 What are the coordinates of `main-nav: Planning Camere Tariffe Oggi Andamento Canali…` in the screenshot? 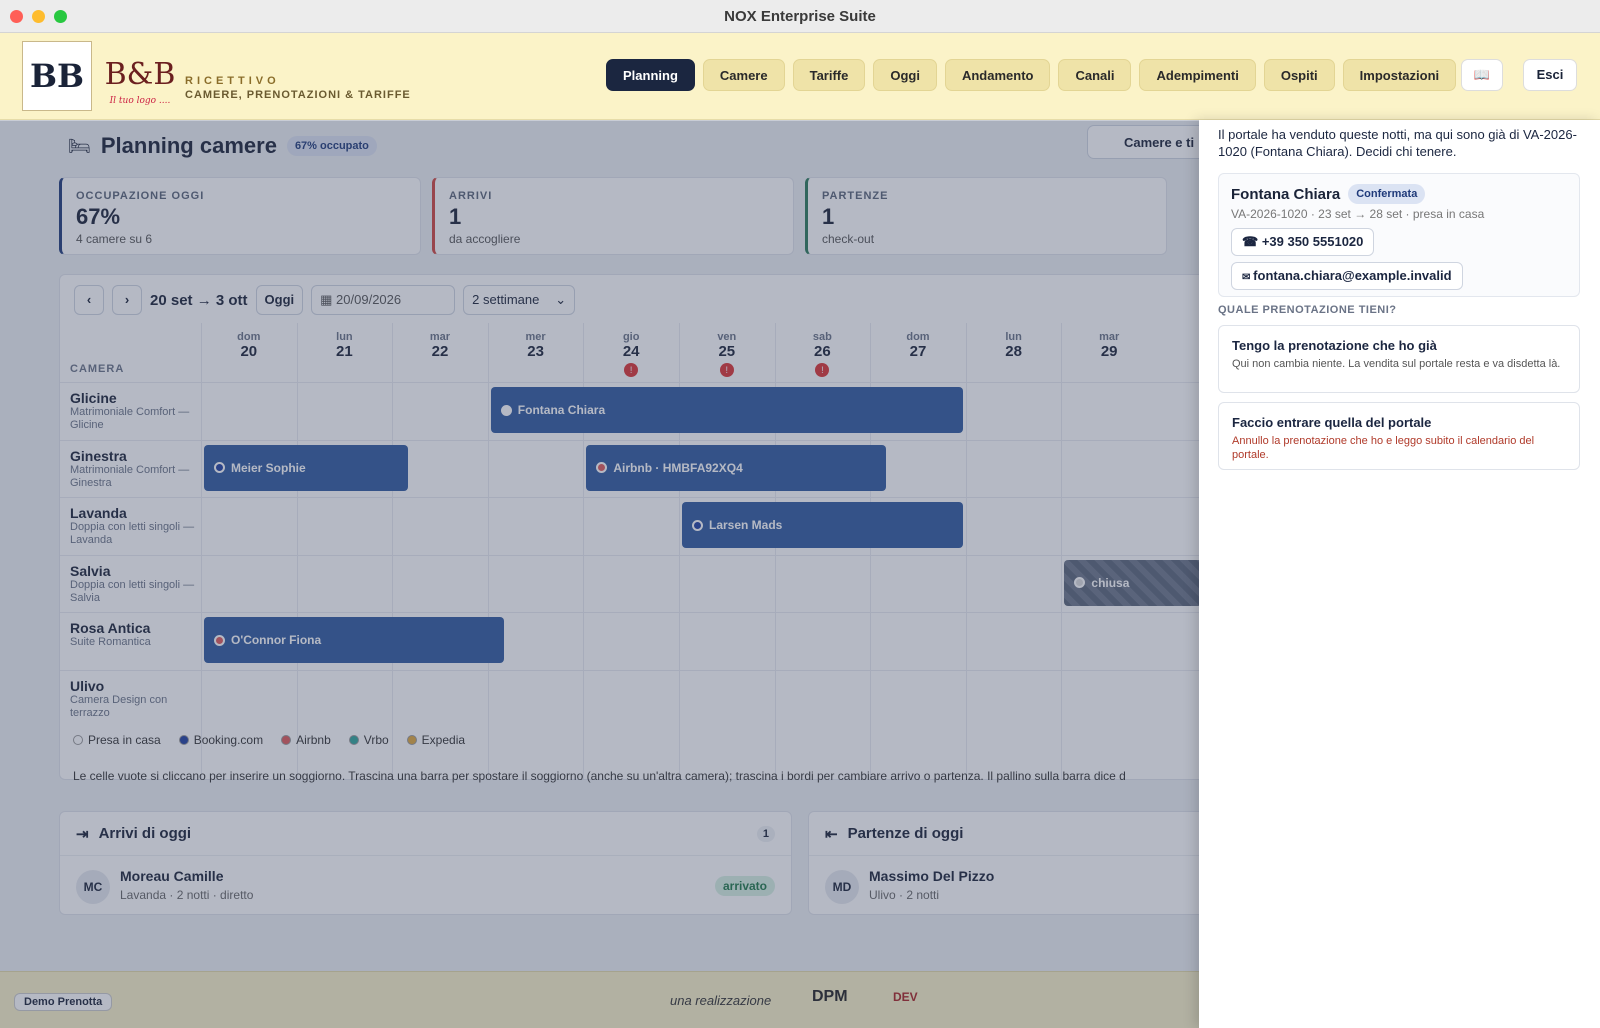 It's located at (1031, 75).